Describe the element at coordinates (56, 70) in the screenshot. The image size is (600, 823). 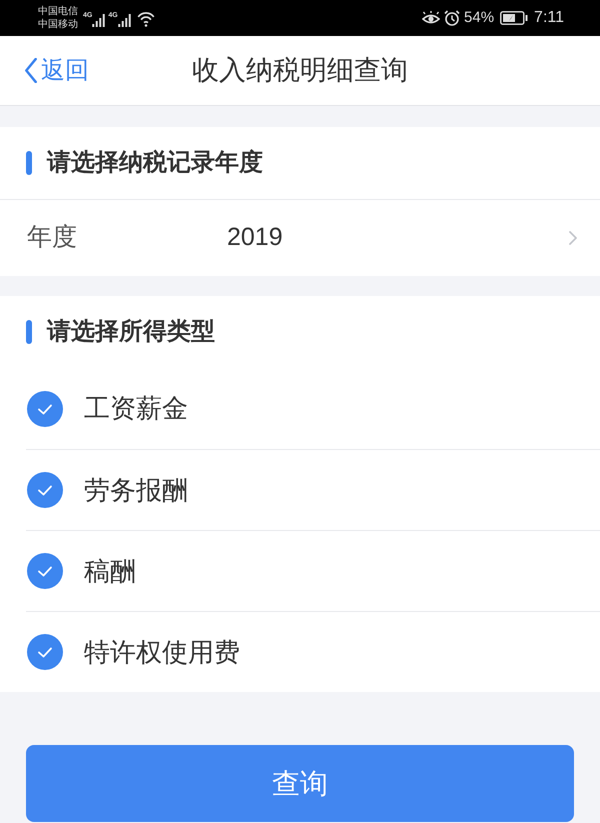
I see `back-button: 返回` at that location.